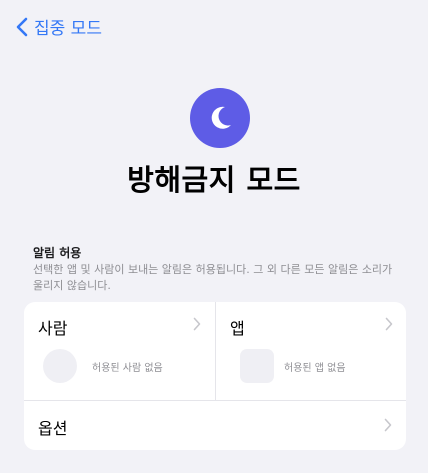 The image size is (428, 473). I want to click on people-label: 사람, so click(53, 328).